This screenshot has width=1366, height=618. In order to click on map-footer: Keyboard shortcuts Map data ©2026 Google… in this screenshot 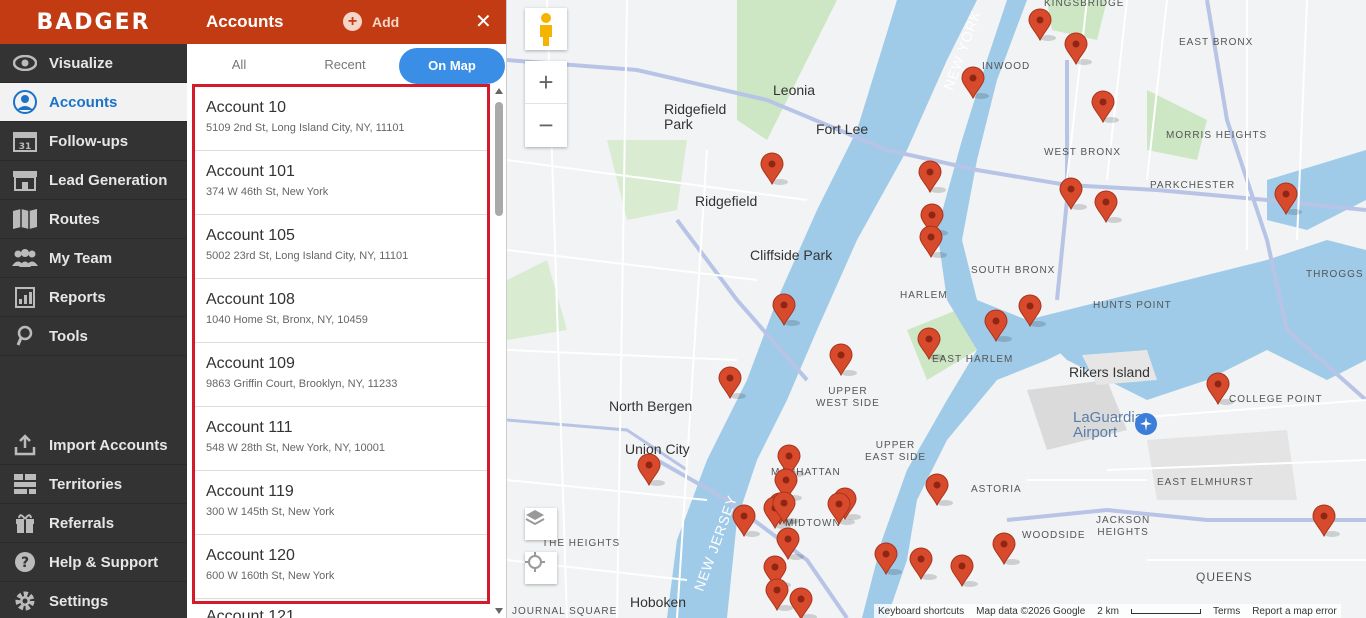, I will do `click(1107, 611)`.